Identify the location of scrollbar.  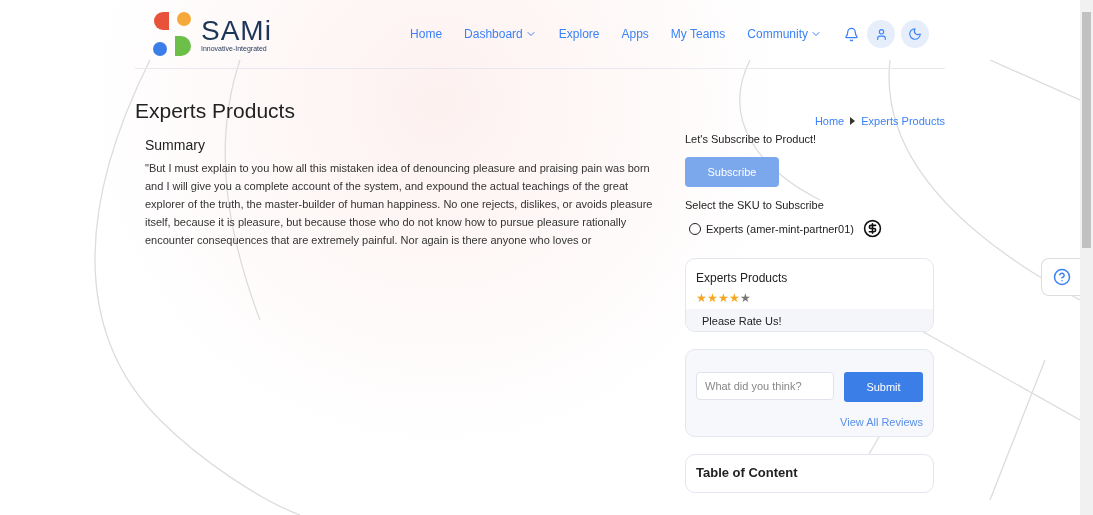
(1086, 257).